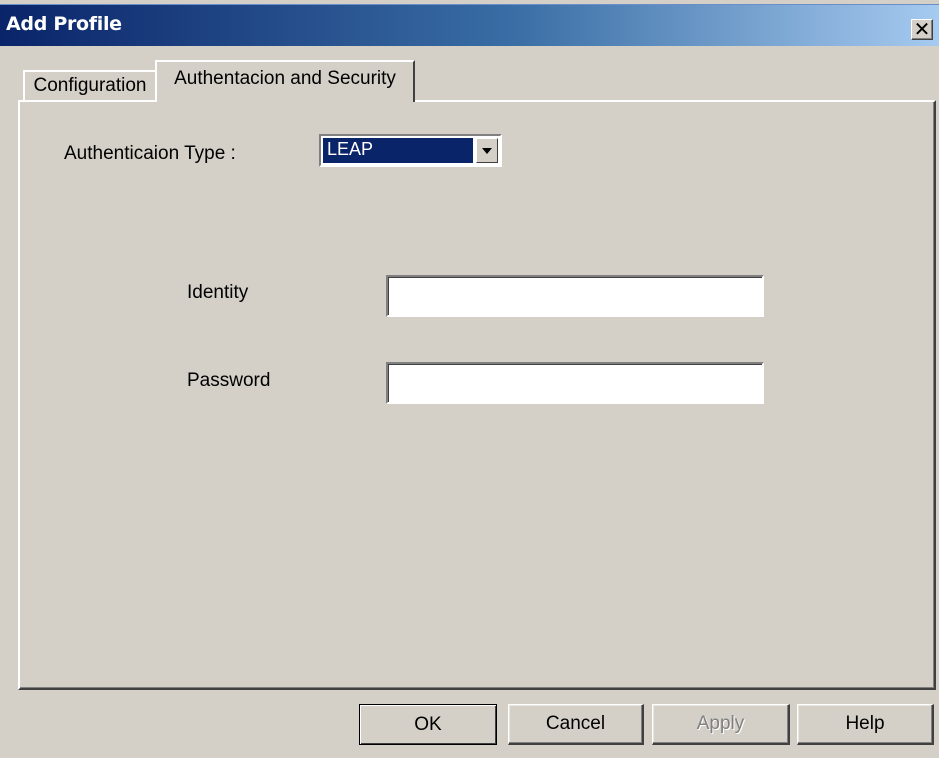 The height and width of the screenshot is (758, 939). I want to click on identity-label: Identity, so click(218, 292).